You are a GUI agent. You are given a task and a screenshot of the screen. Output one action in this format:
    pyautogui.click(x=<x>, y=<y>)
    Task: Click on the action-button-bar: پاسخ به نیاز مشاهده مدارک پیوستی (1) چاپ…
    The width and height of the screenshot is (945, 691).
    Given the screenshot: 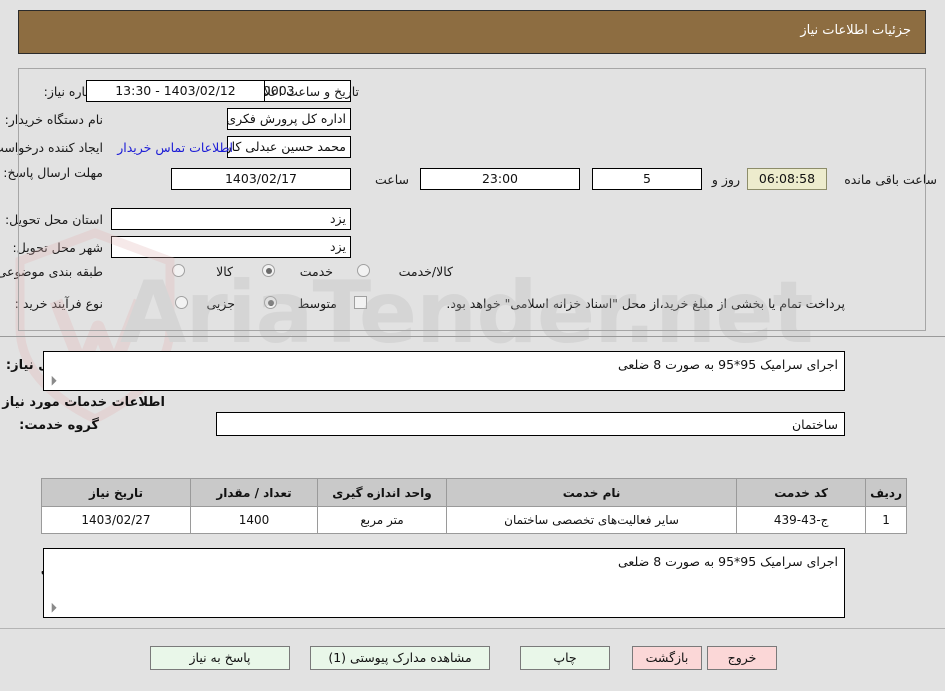 What is the action you would take?
    pyautogui.click(x=472, y=658)
    